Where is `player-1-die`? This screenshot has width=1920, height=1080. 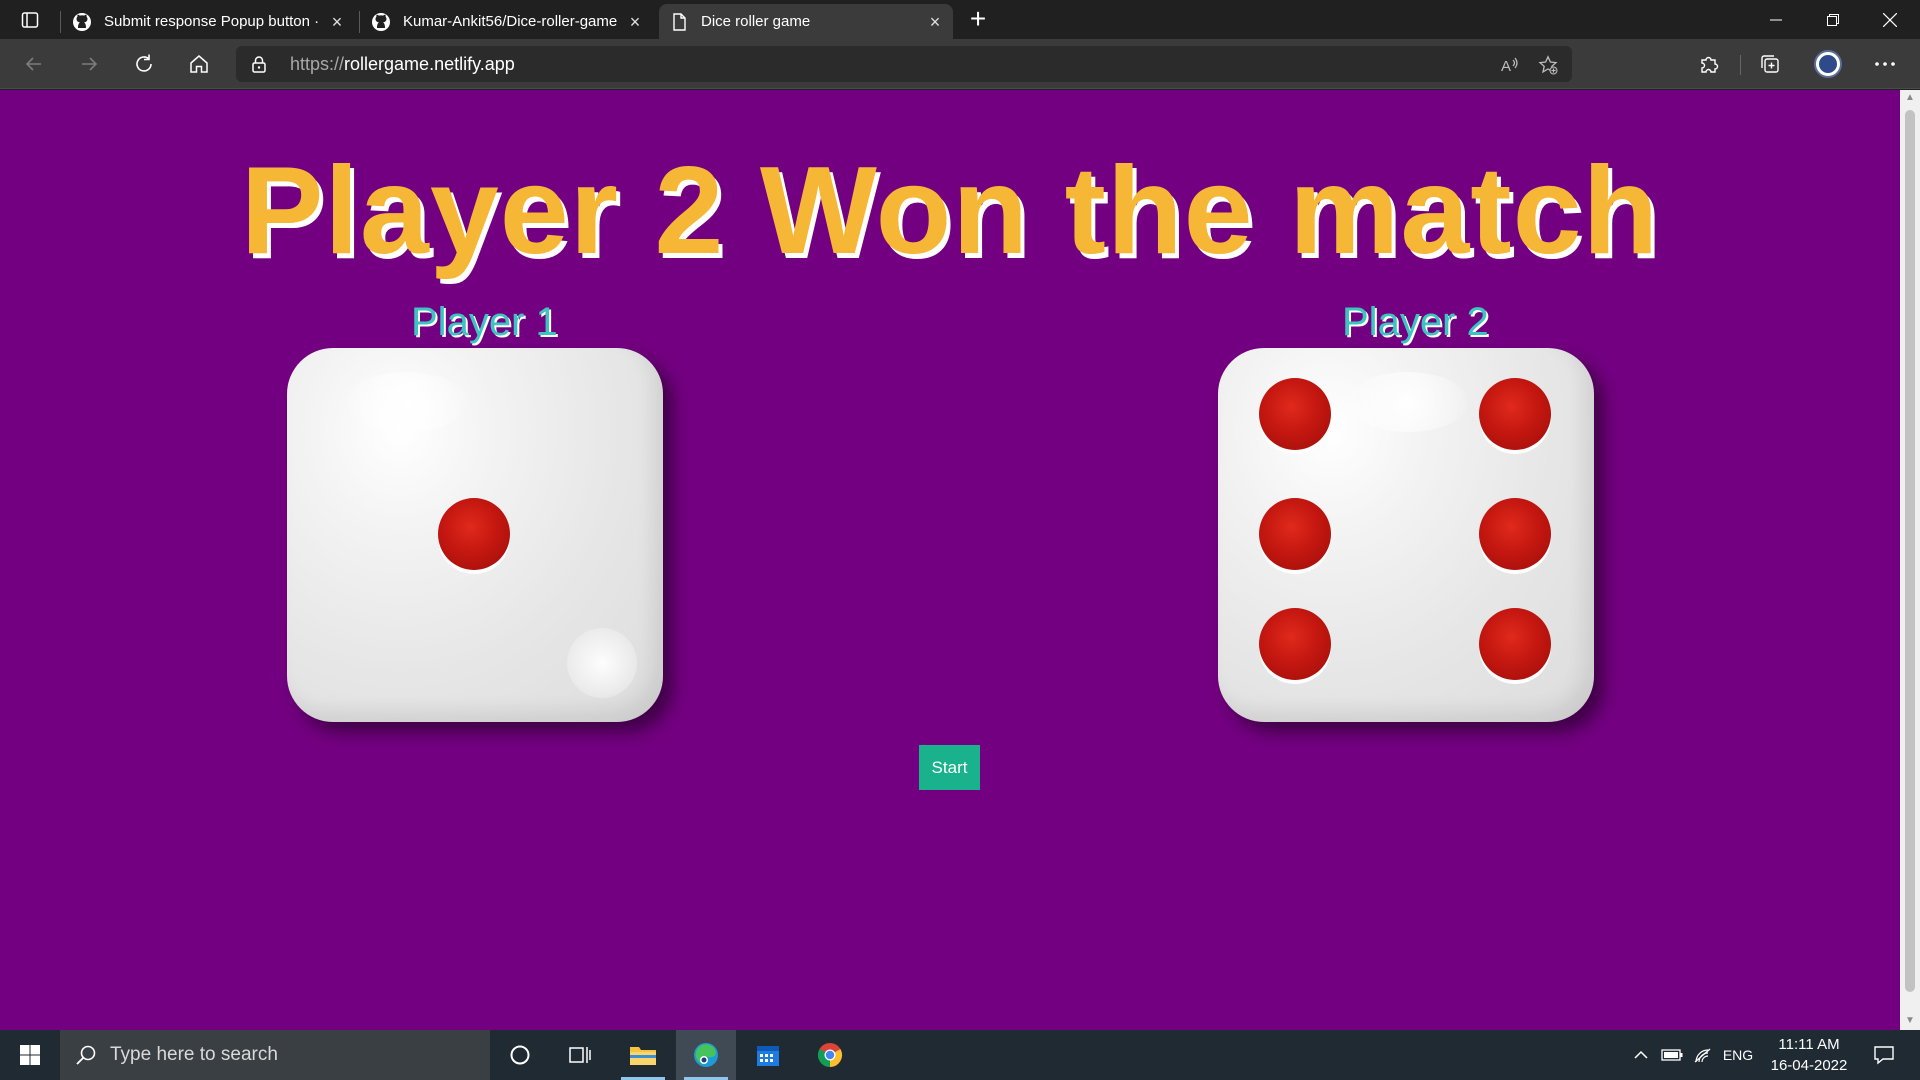
player-1-die is located at coordinates (475, 535).